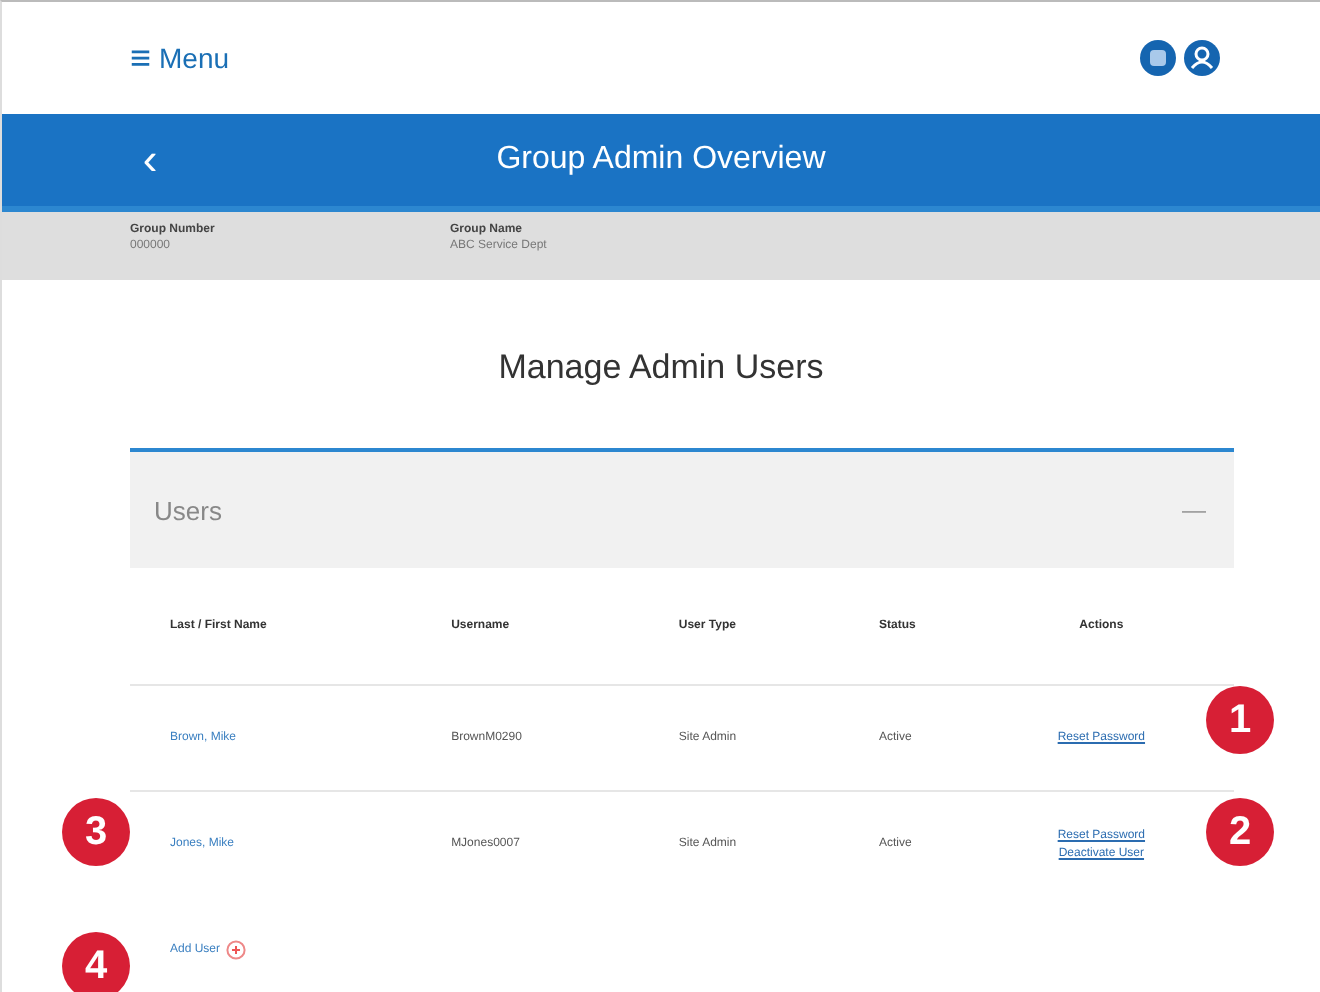 This screenshot has width=1320, height=992. I want to click on callout-badge: 4, so click(96, 962).